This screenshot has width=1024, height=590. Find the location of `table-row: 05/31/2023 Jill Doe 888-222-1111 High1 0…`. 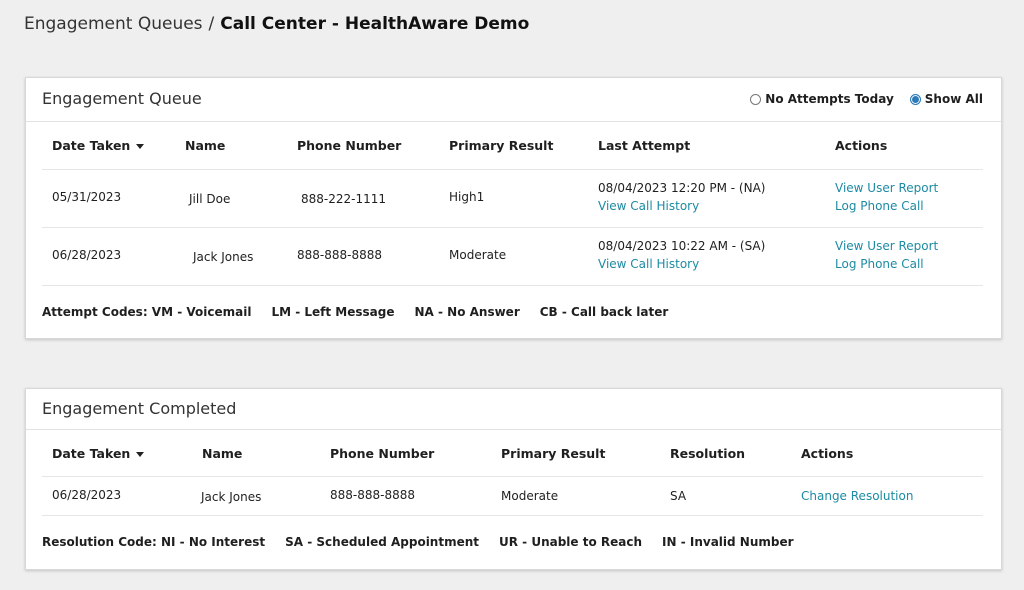

table-row: 05/31/2023 Jill Doe 888-222-1111 High1 0… is located at coordinates (512, 199).